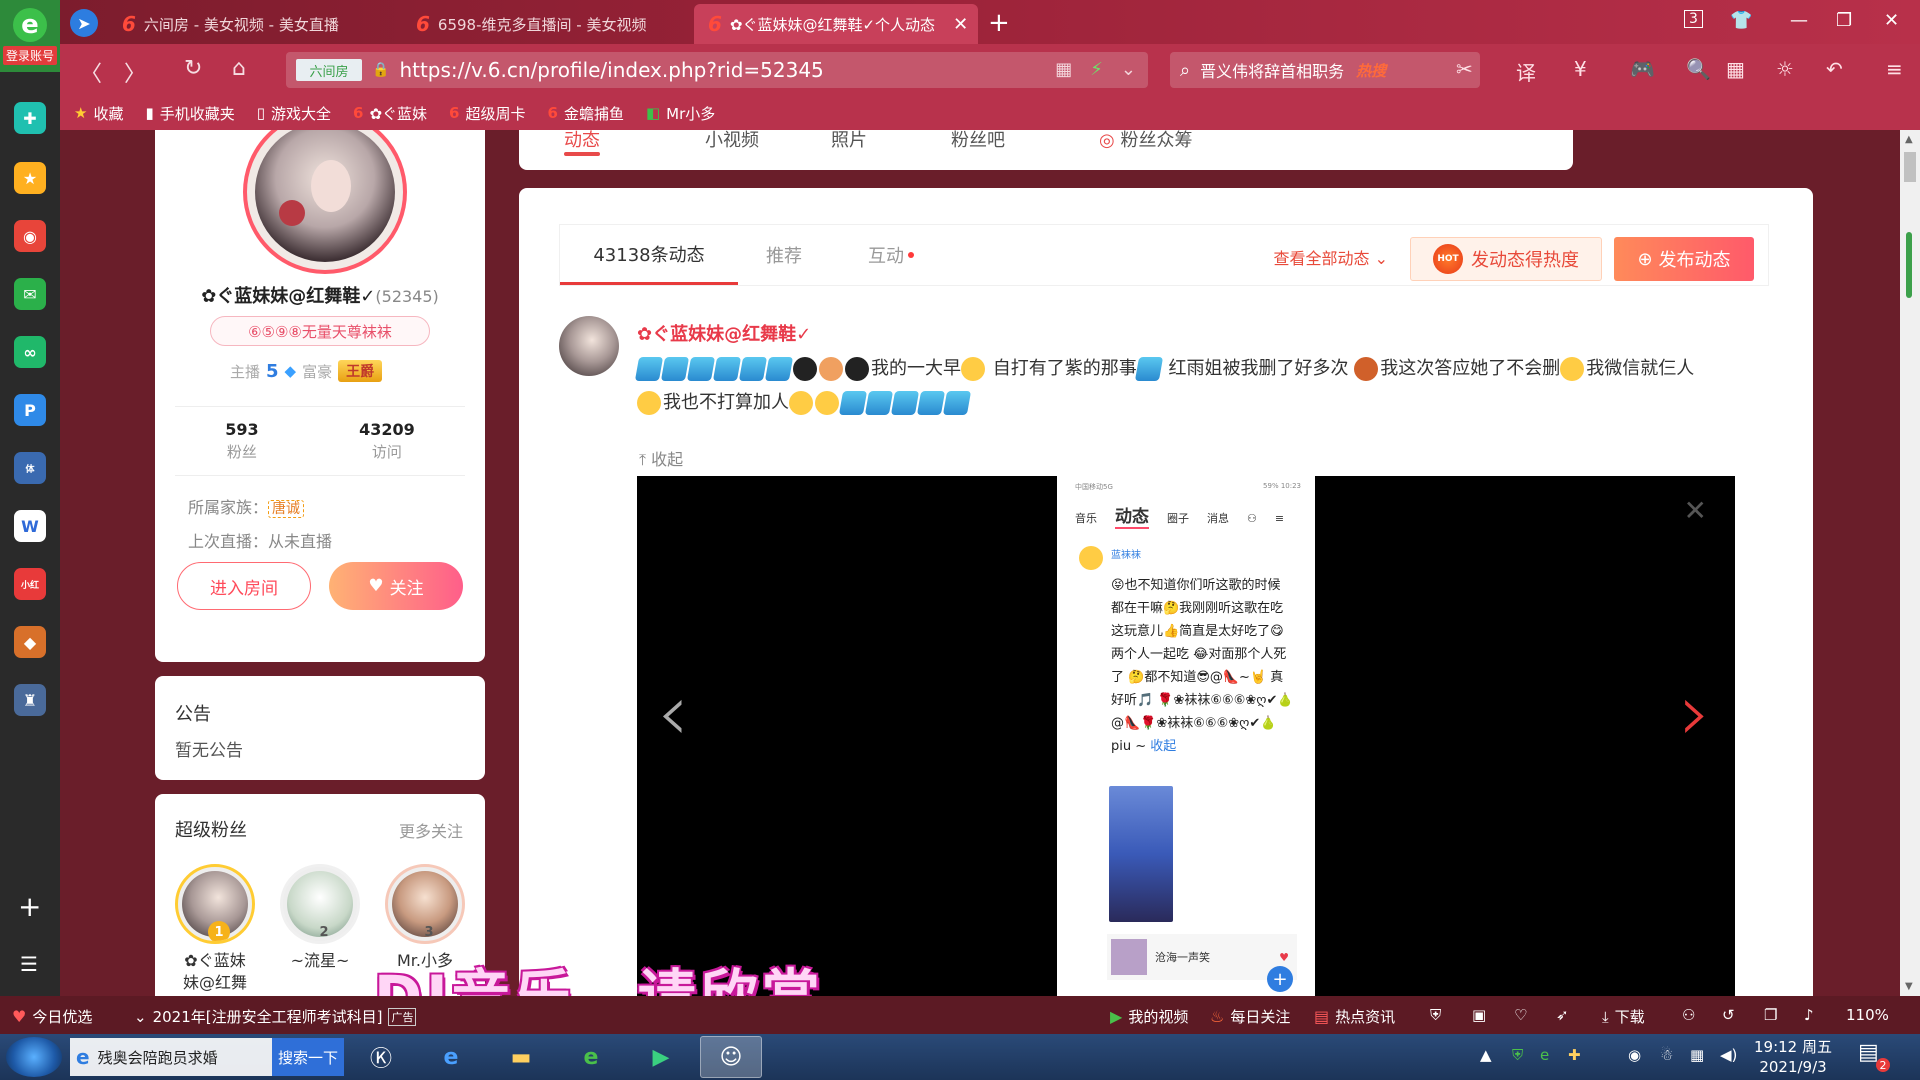 The image size is (1920, 1080). I want to click on window-icon: ❐, so click(1770, 1015).